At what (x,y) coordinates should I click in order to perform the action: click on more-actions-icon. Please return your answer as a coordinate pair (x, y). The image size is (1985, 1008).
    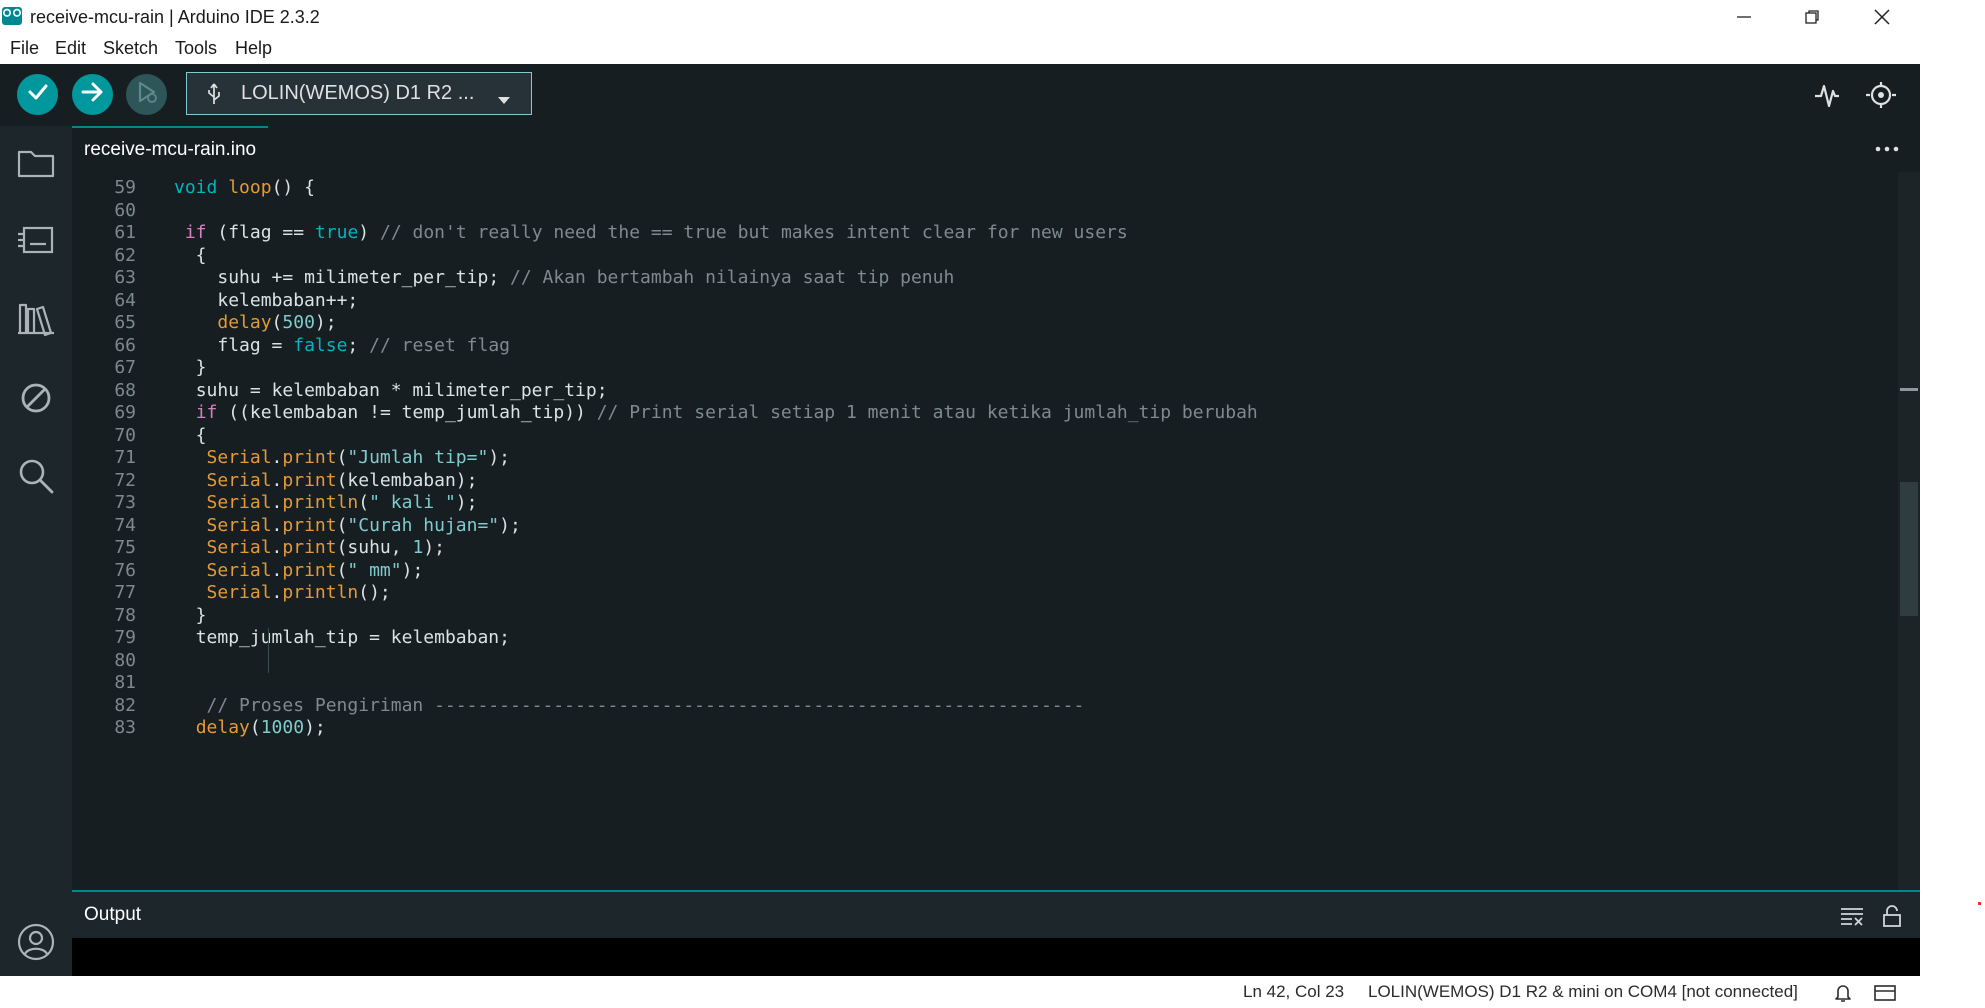
    Looking at the image, I should click on (1887, 149).